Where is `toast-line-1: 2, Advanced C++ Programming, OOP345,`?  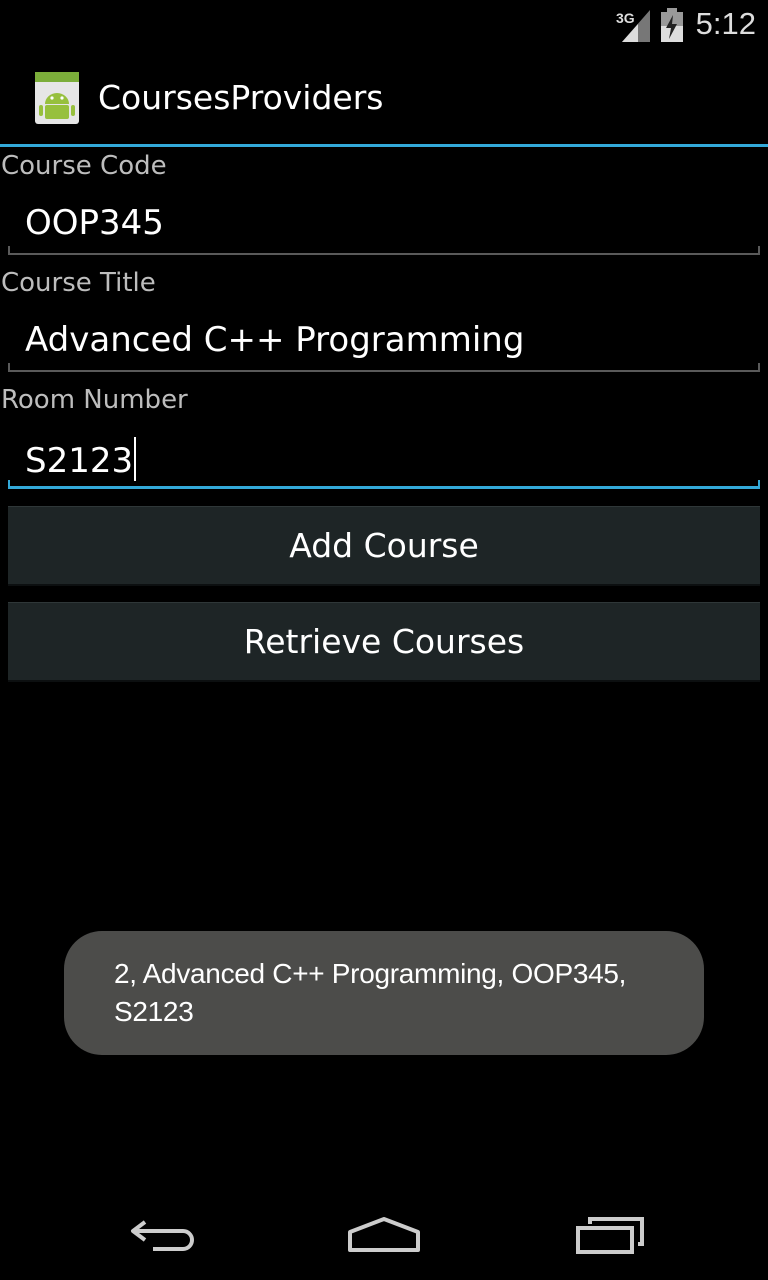 toast-line-1: 2, Advanced C++ Programming, OOP345, is located at coordinates (370, 973).